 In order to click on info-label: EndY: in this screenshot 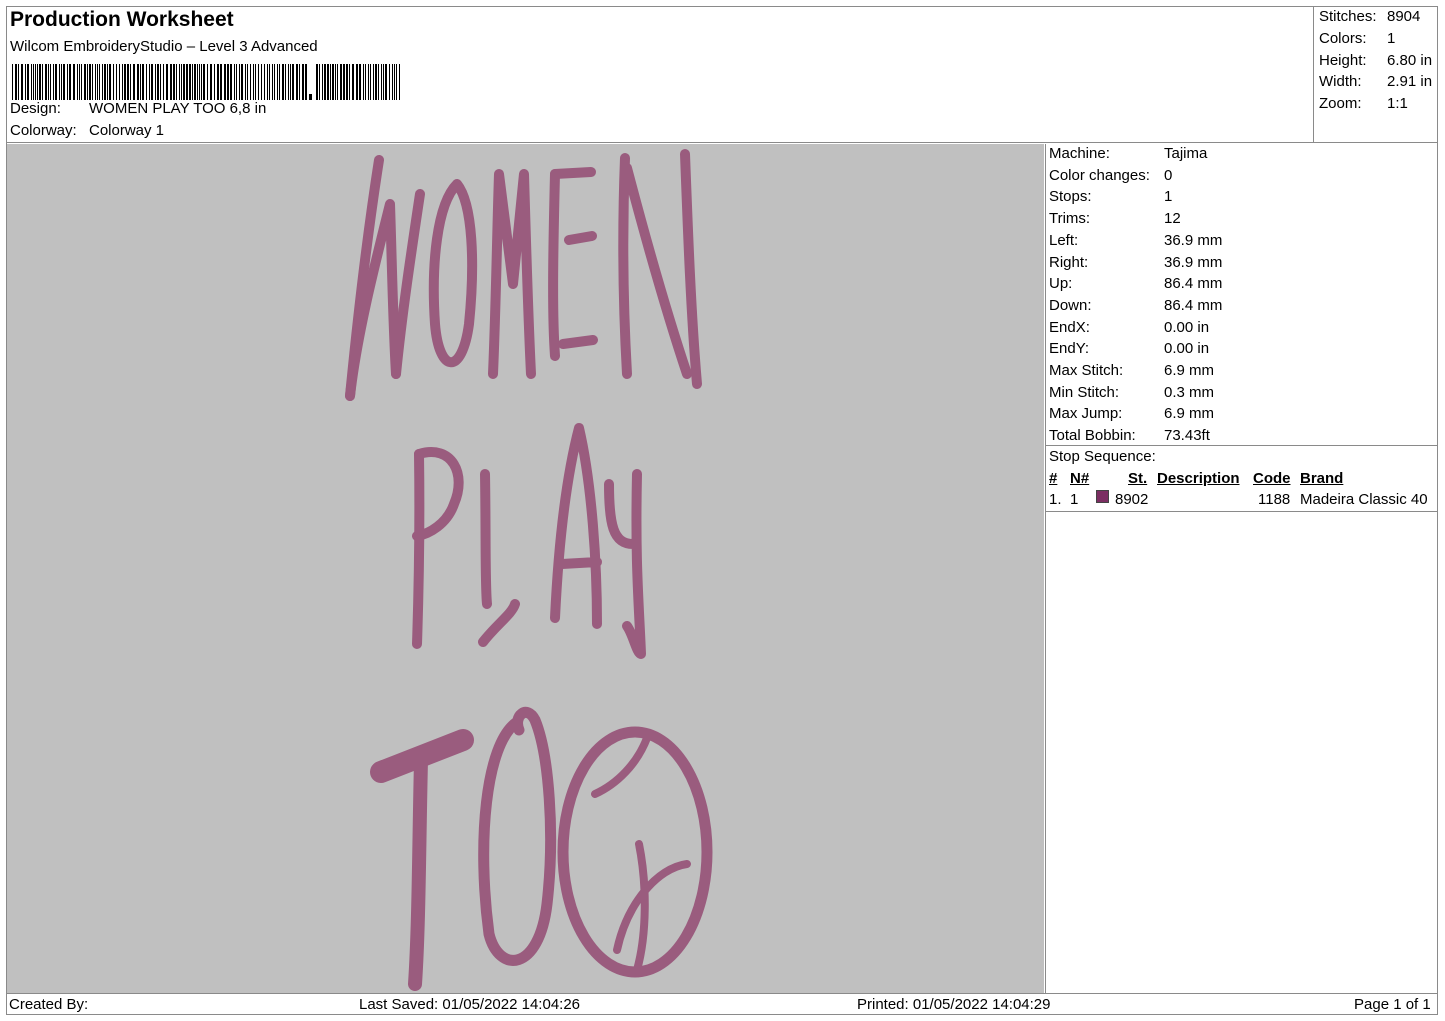, I will do `click(1069, 349)`.